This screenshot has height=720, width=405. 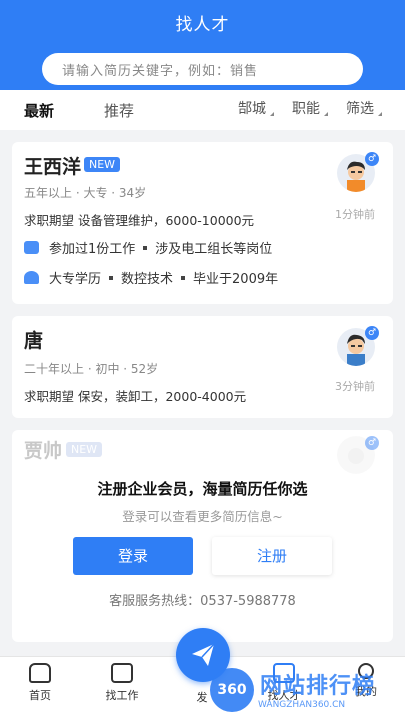 I want to click on watermark-url: WANGZHAN360.CN, so click(x=302, y=705).